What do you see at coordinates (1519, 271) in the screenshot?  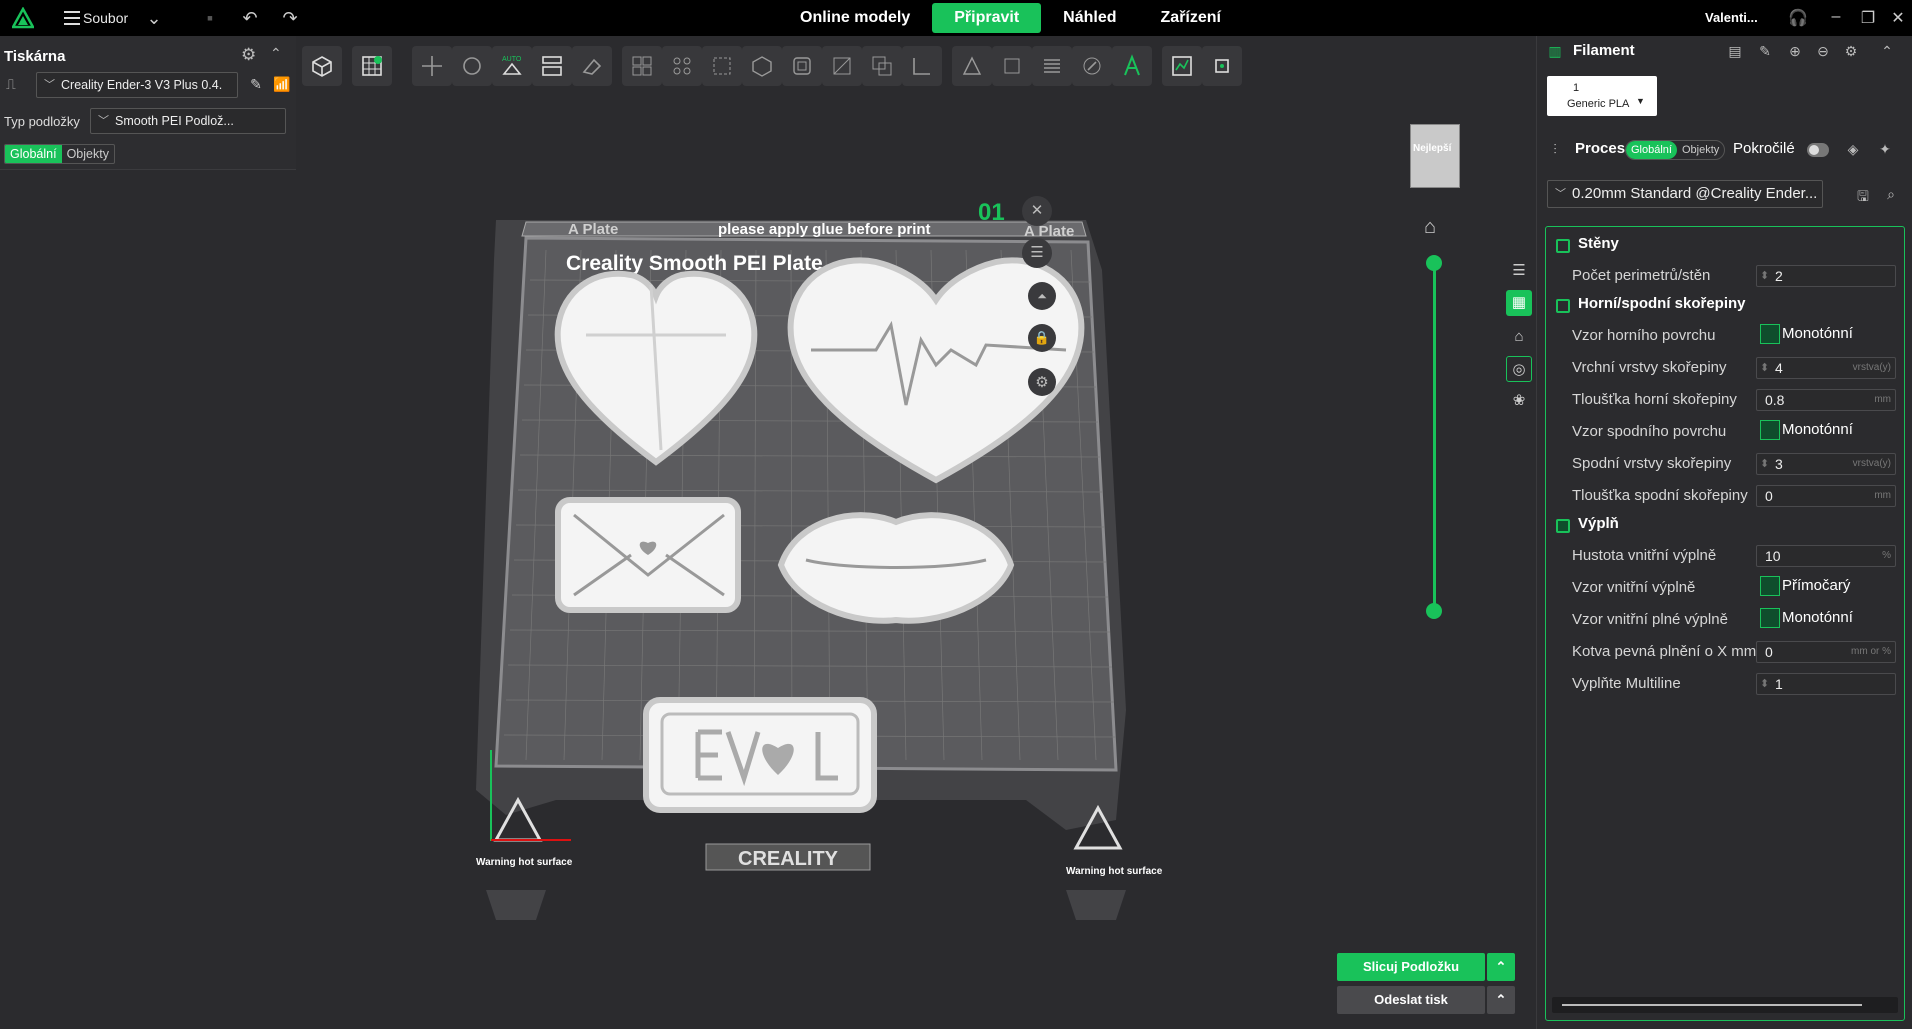 I see `objects-list-tab: ☰` at bounding box center [1519, 271].